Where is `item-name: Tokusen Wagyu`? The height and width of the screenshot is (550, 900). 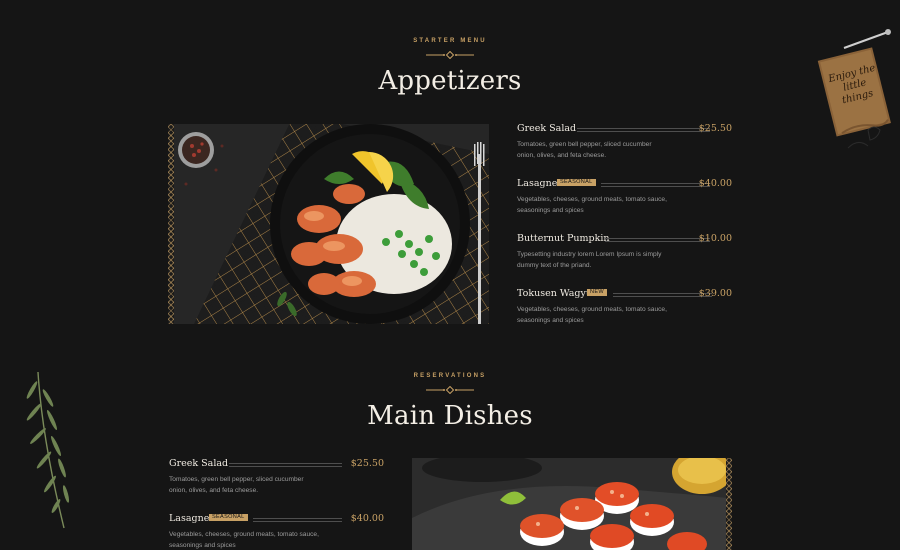 item-name: Tokusen Wagyu is located at coordinates (554, 293).